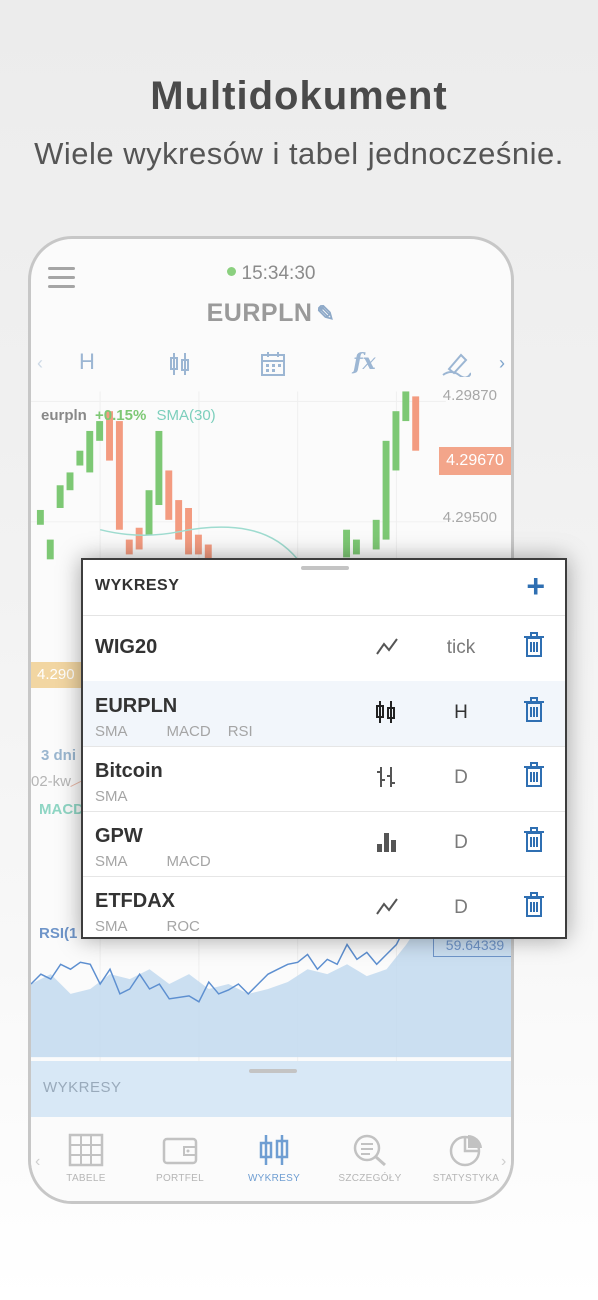 The image size is (598, 1300). What do you see at coordinates (324, 844) in the screenshot?
I see `chart-row: GPW SMA MACD D` at bounding box center [324, 844].